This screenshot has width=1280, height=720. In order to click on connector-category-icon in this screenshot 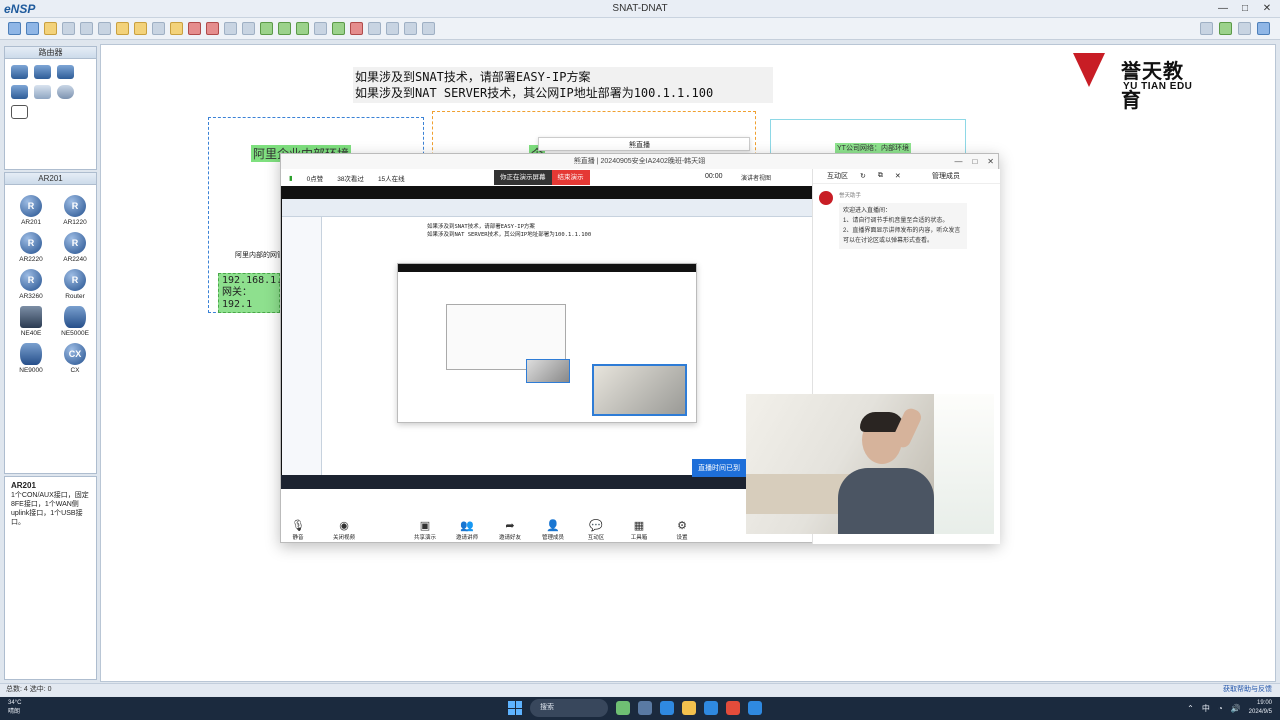, I will do `click(19, 112)`.